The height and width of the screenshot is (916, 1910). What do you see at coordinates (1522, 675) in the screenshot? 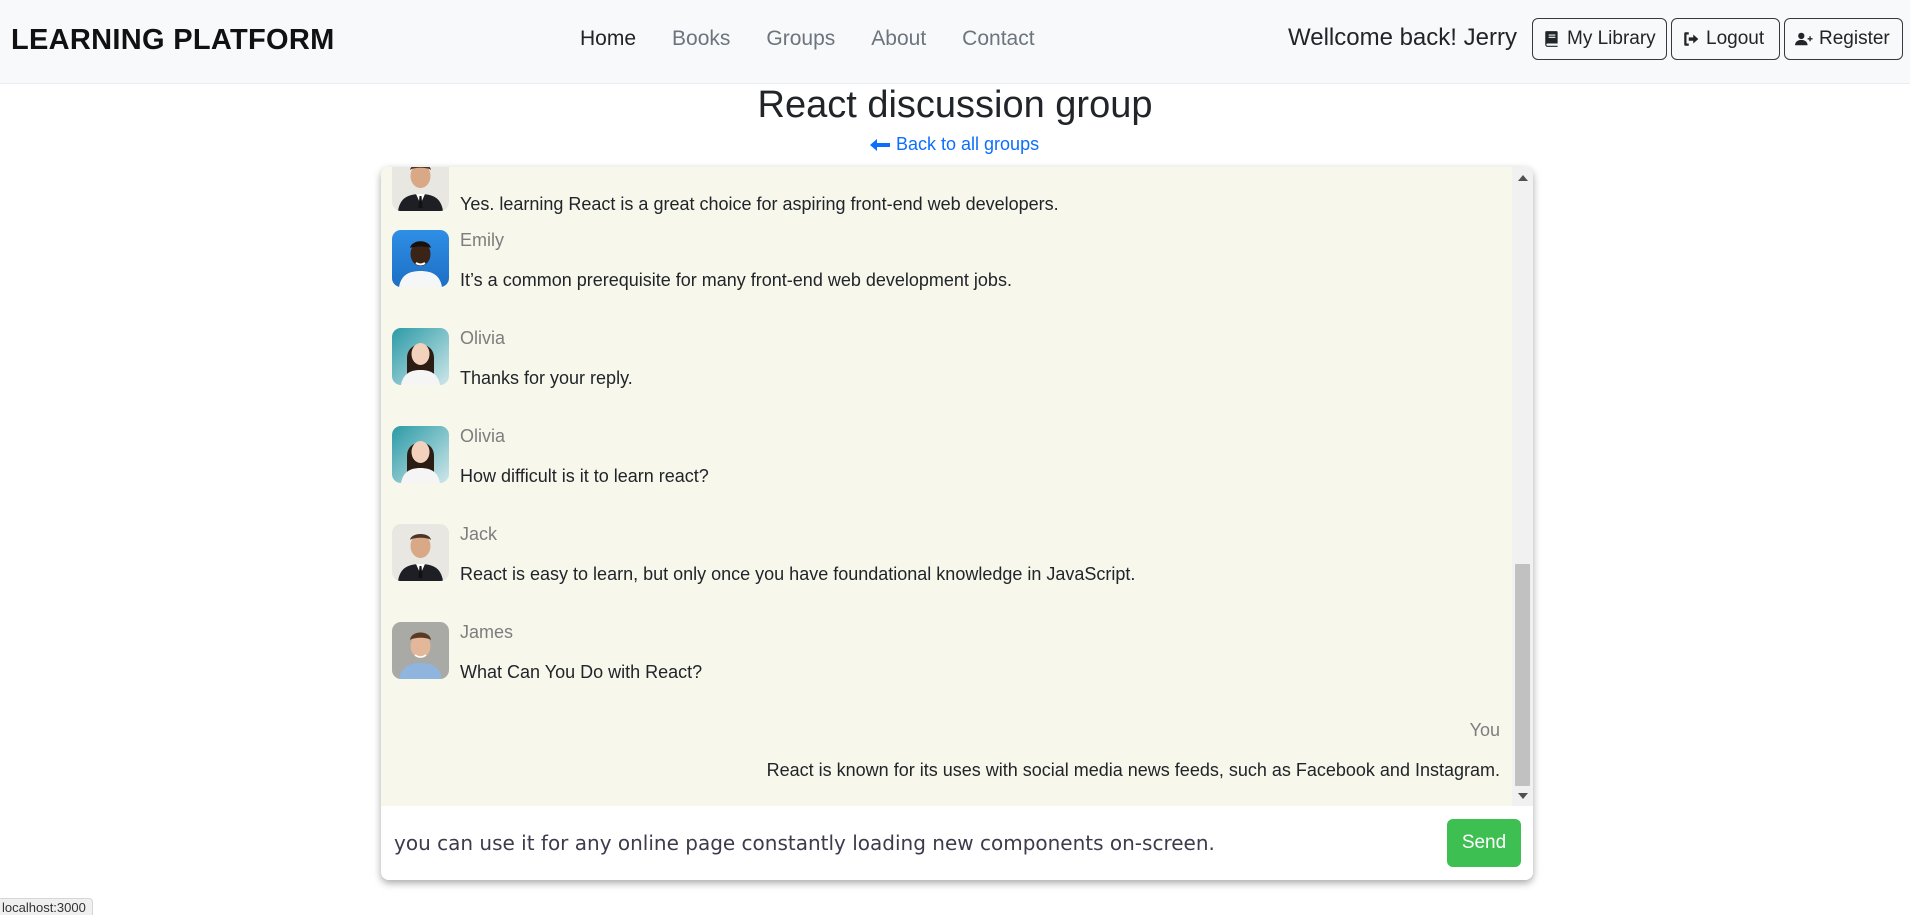
I see `scrollbar-thumb` at bounding box center [1522, 675].